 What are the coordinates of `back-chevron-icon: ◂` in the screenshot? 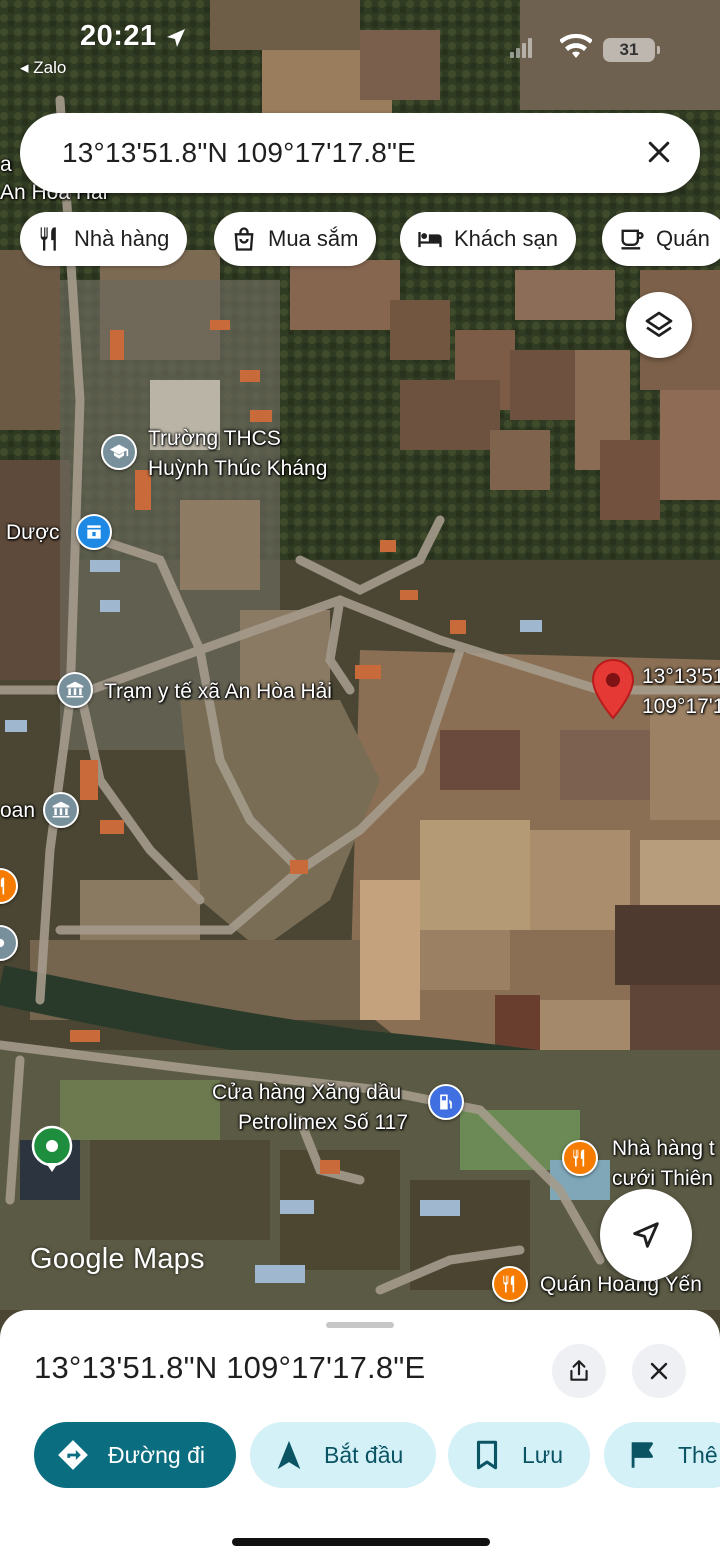 It's located at (24, 67).